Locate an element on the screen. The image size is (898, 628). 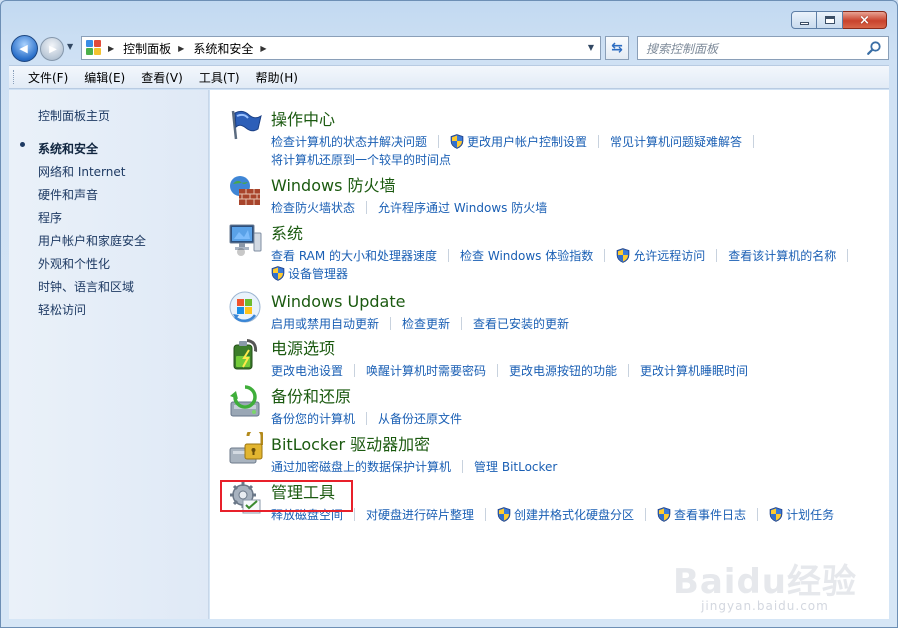
task-link: 更改用户帐户控制设置 is located at coordinates (518, 141).